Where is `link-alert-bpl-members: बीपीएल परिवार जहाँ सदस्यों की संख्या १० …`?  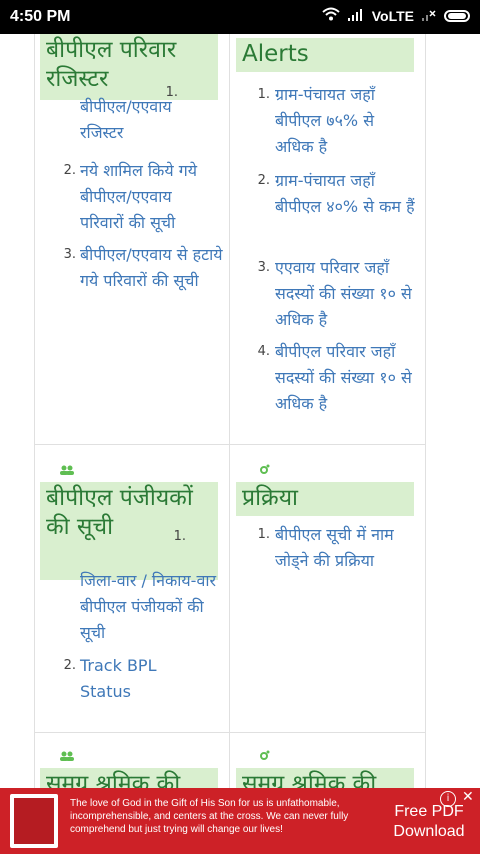 link-alert-bpl-members: बीपीएल परिवार जहाँ सदस्यों की संख्या १० … is located at coordinates (347, 378).